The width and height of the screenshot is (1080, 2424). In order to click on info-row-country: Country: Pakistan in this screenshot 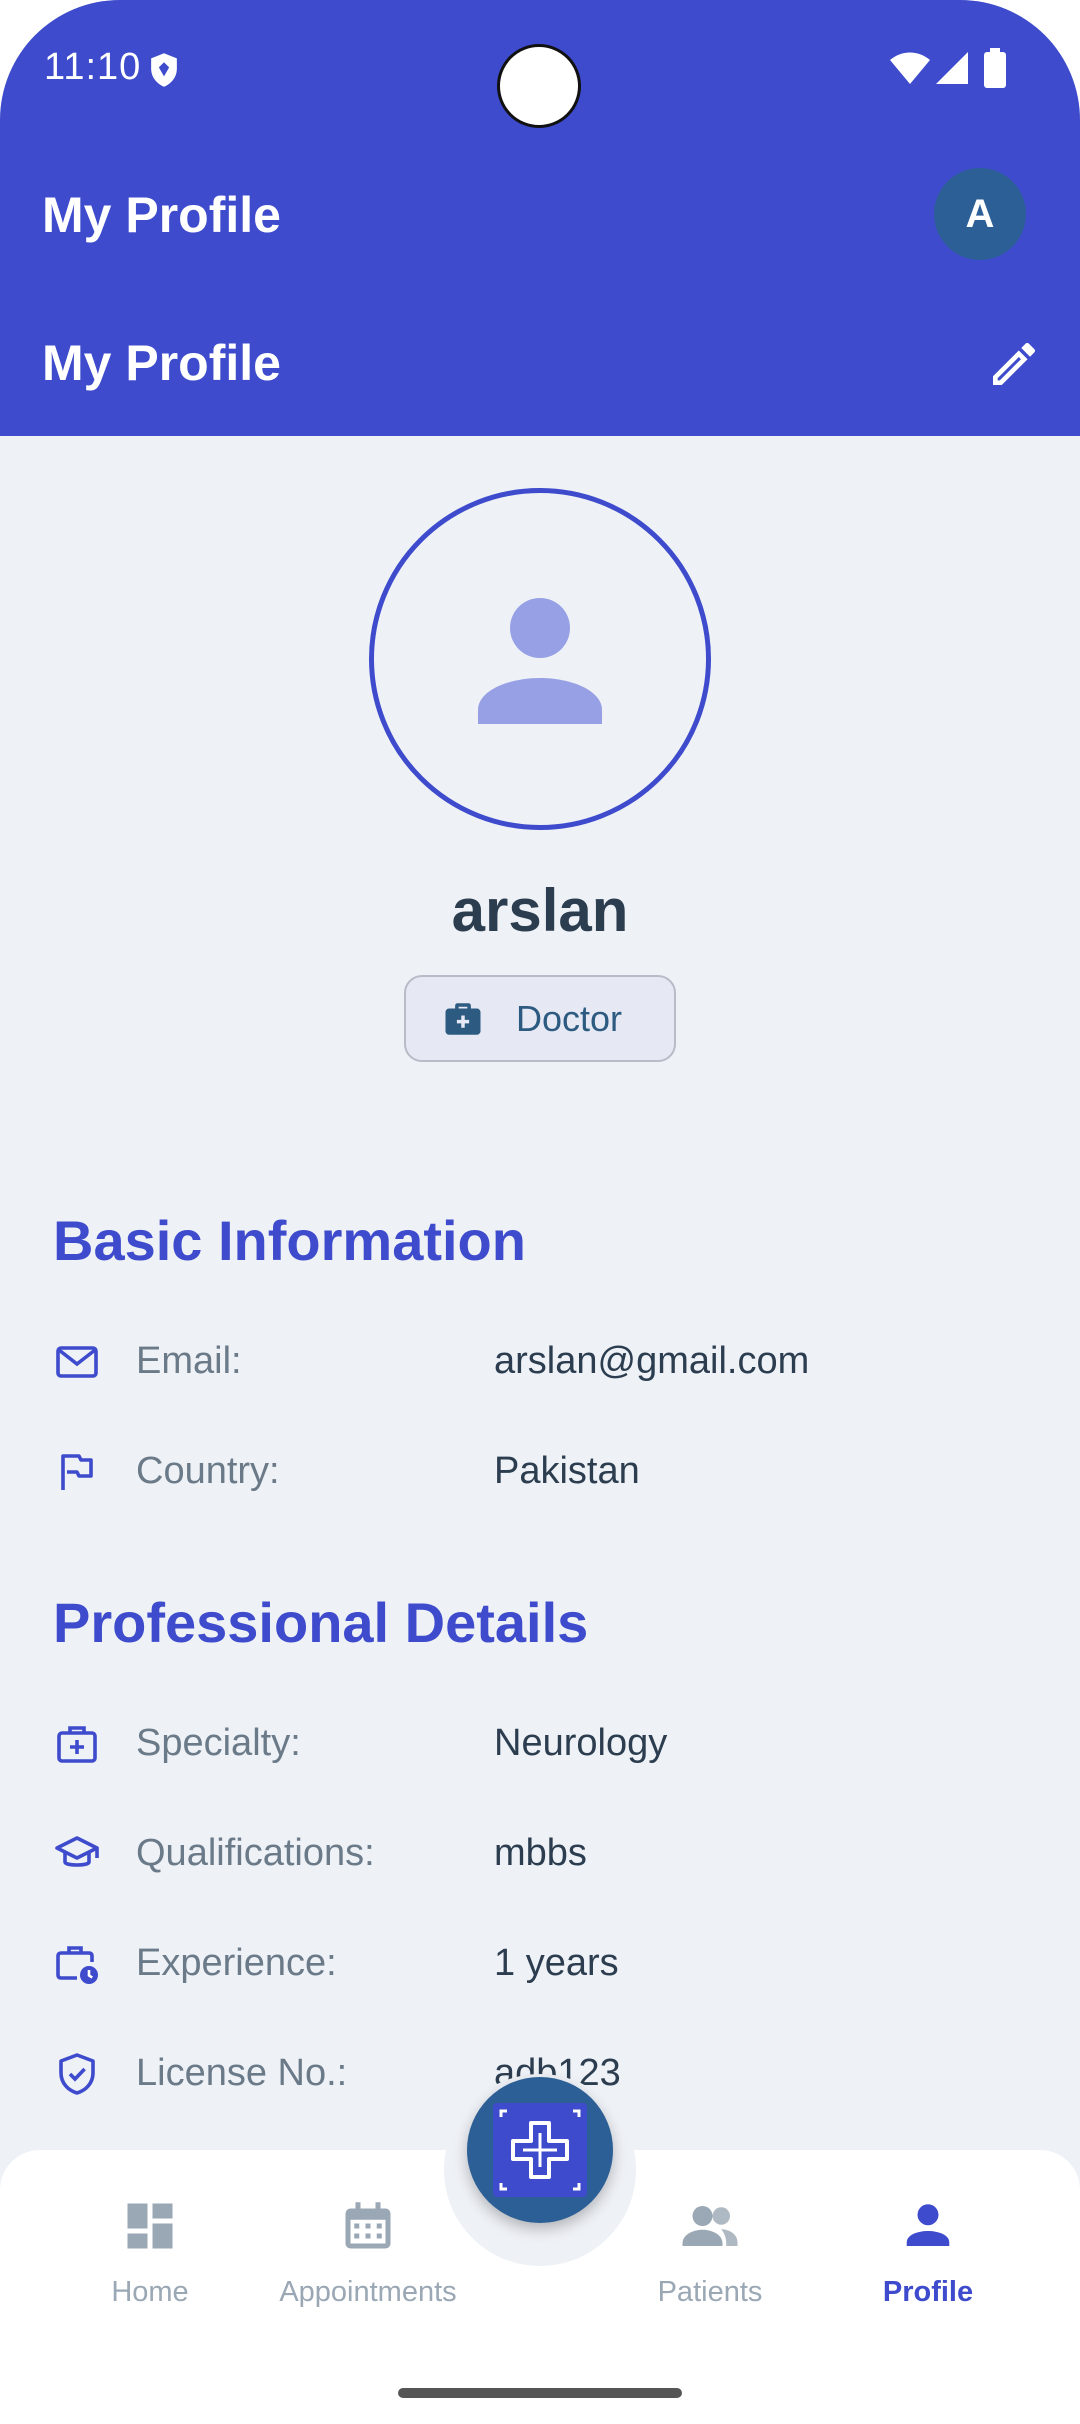, I will do `click(540, 1470)`.